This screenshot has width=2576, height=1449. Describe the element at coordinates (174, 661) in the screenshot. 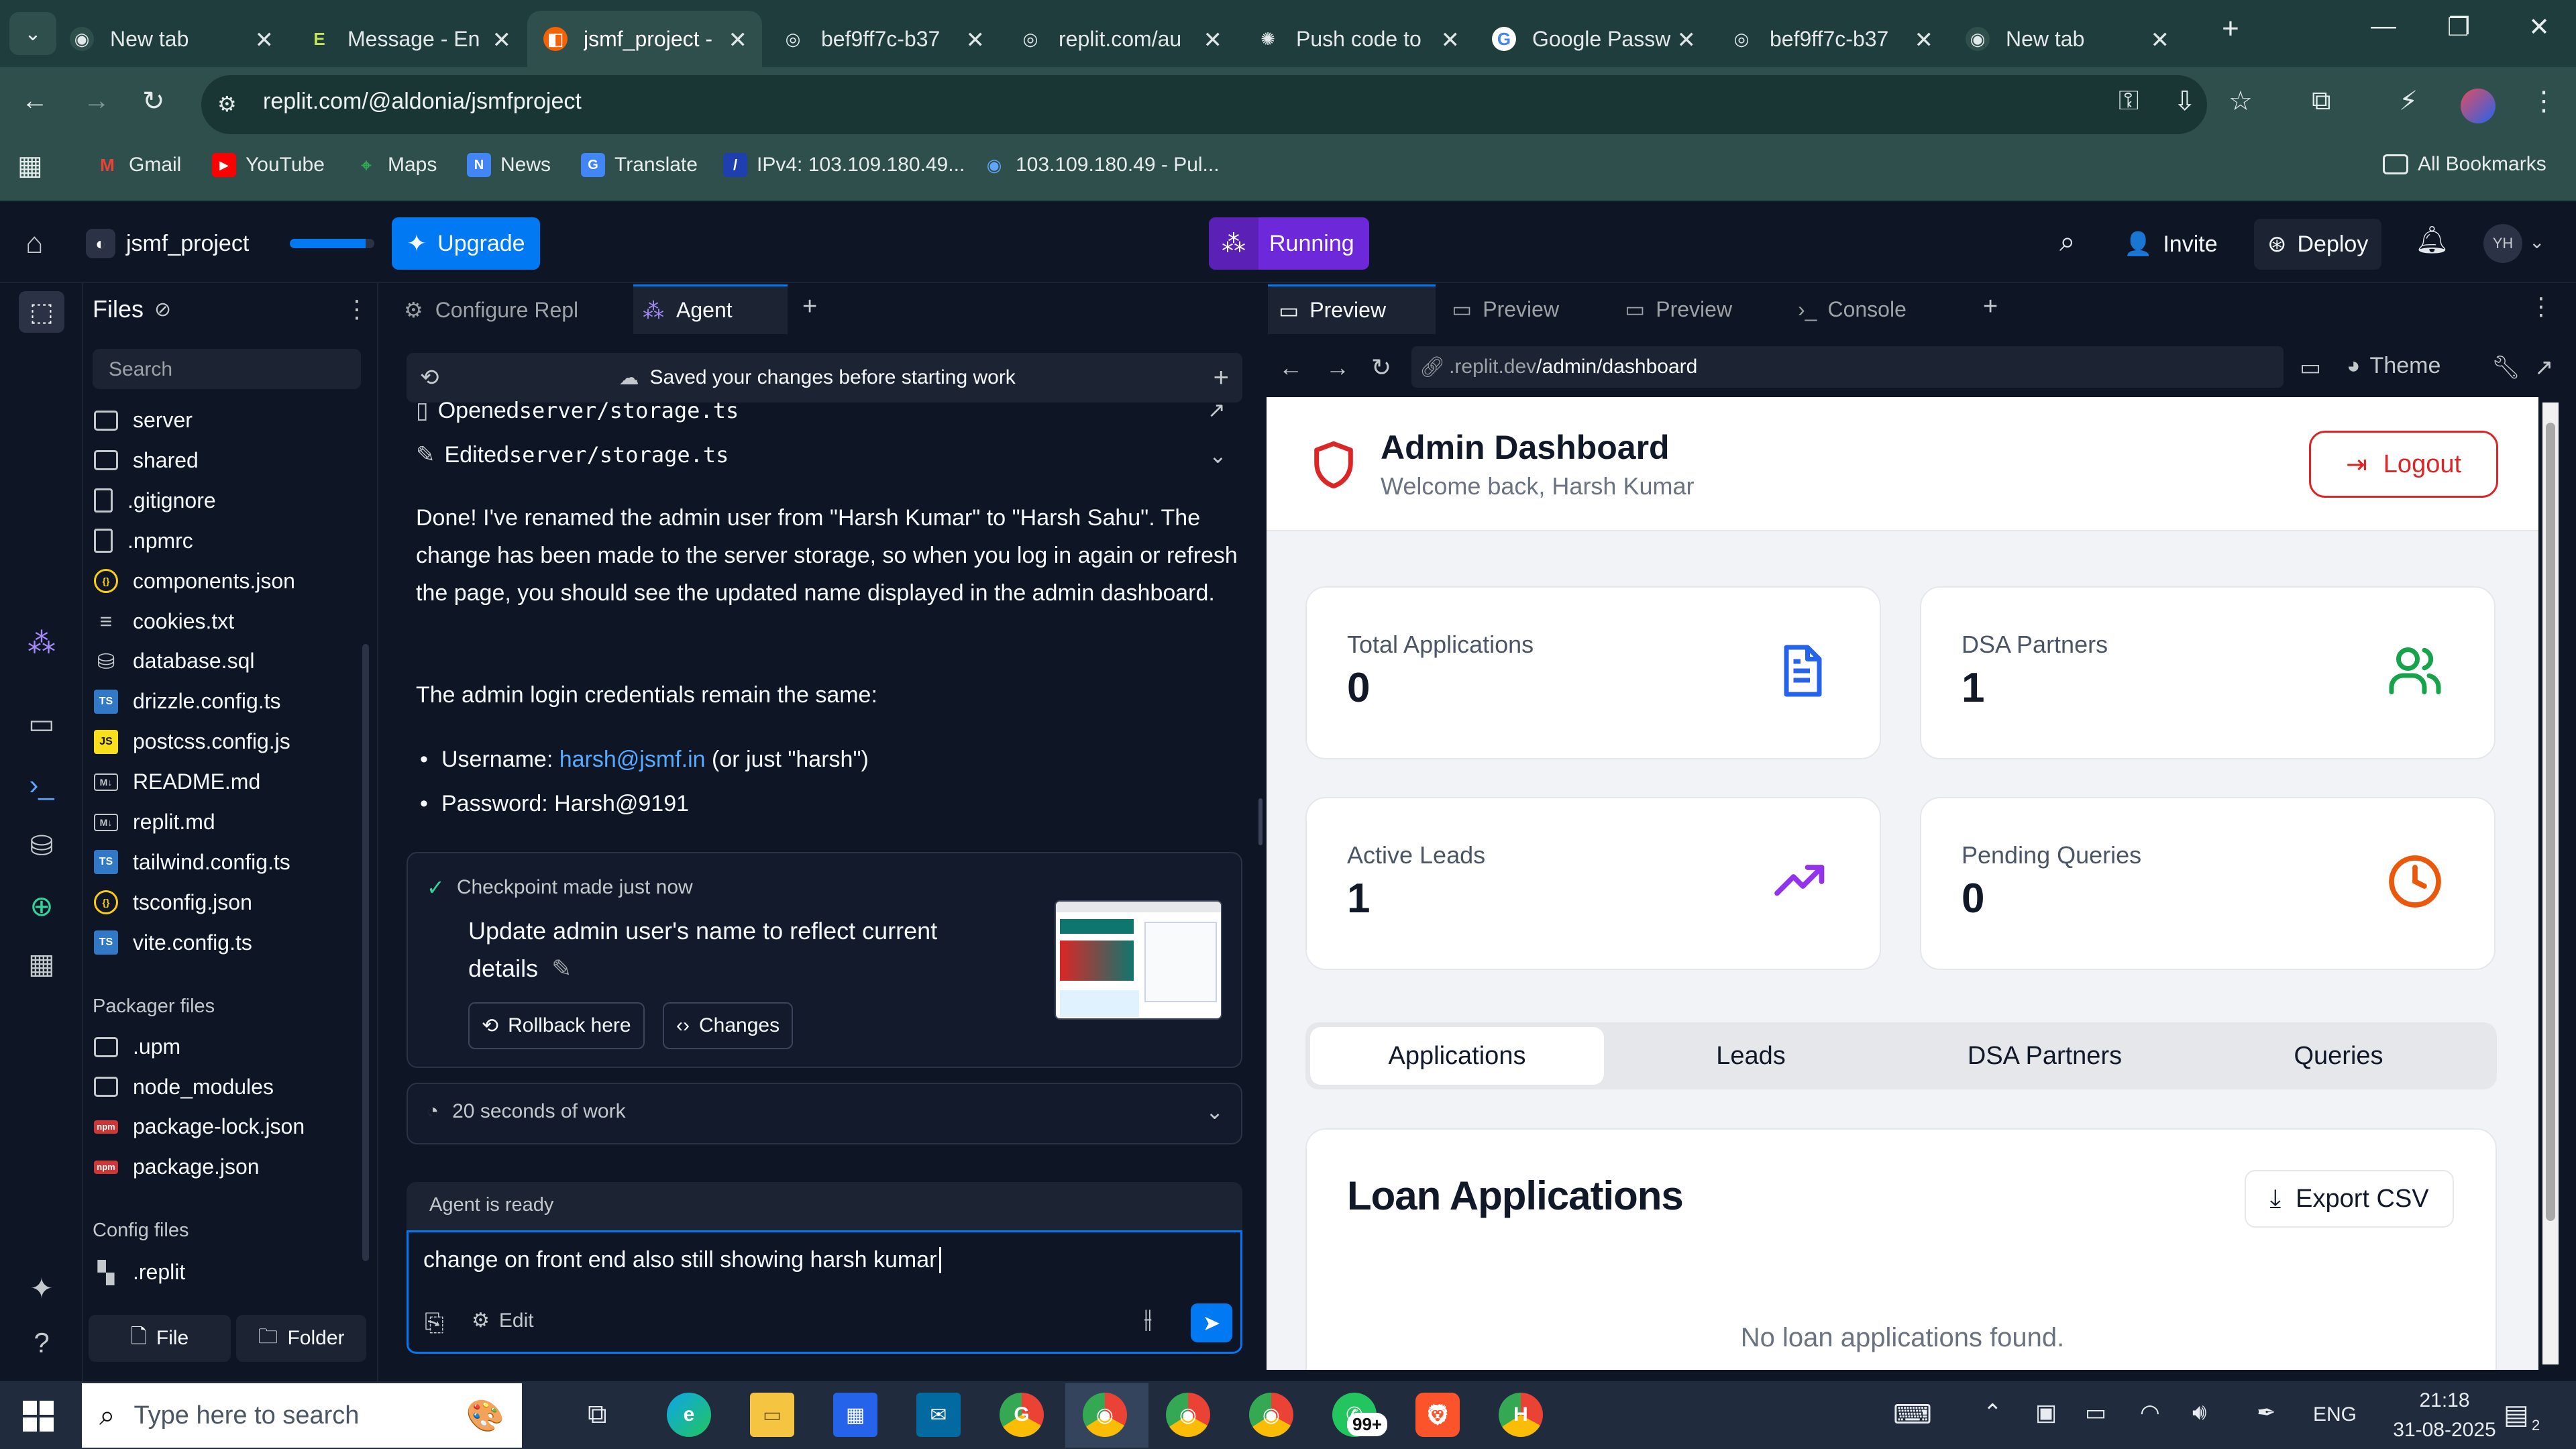

I see `file-tree-item: ⛁ database.sql` at that location.